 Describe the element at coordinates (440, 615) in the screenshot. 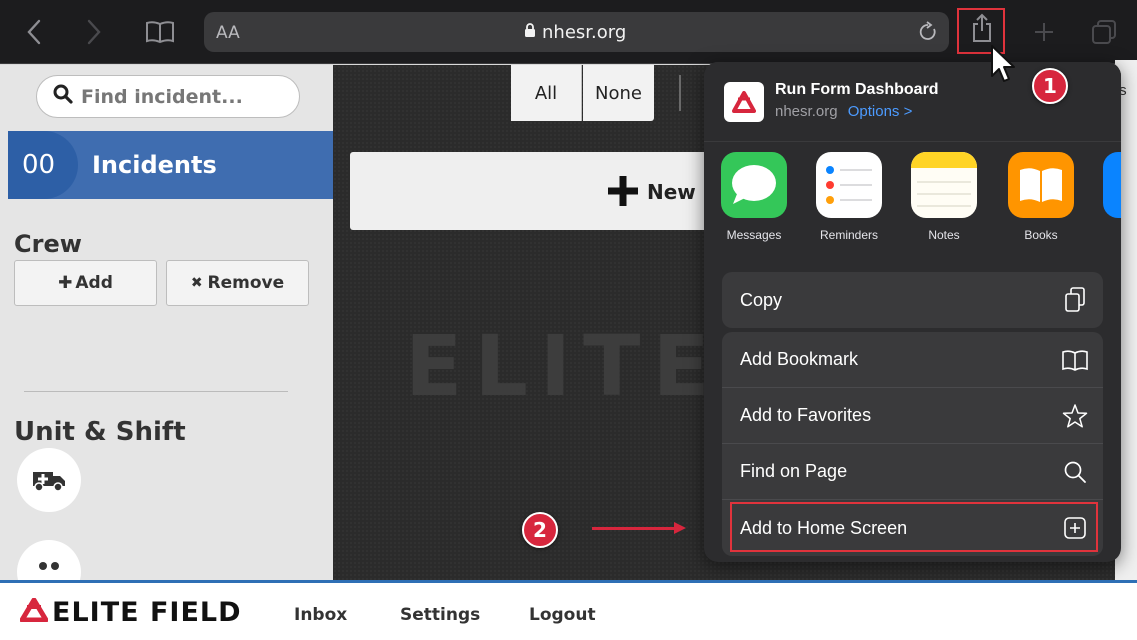

I see `nav-settings: Settings` at that location.